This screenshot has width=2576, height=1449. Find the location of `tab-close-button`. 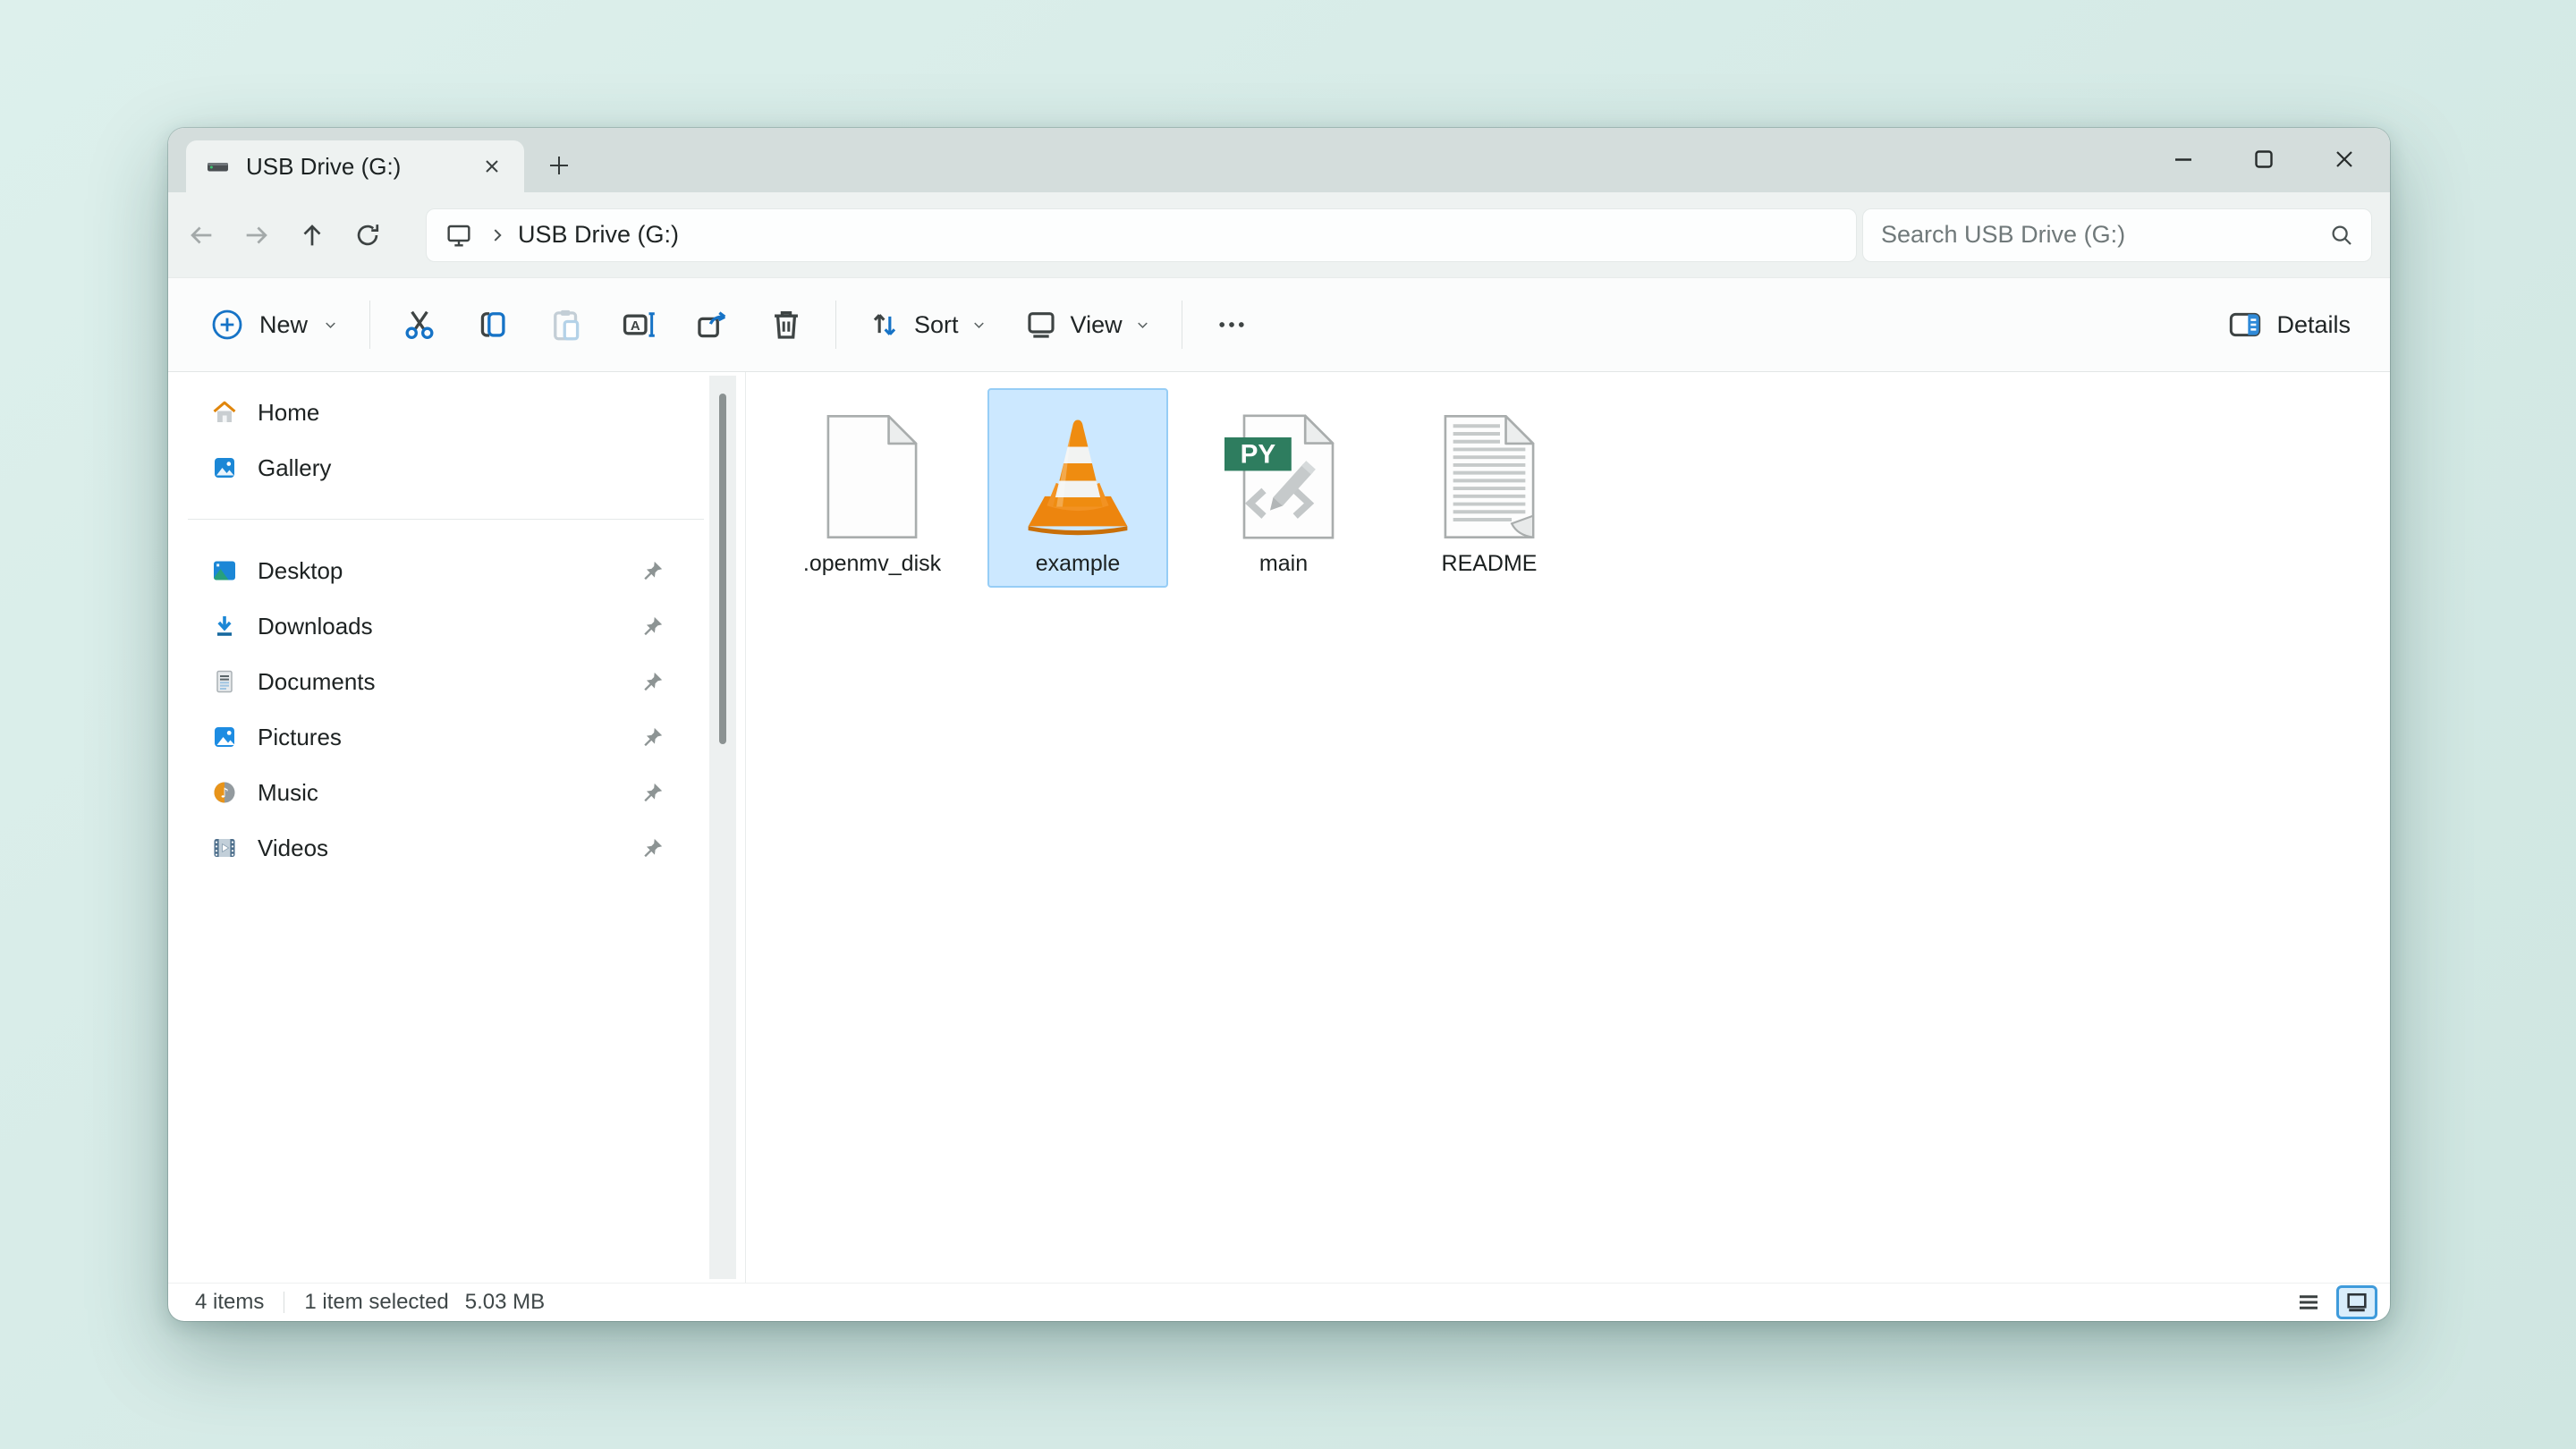

tab-close-button is located at coordinates (492, 166).